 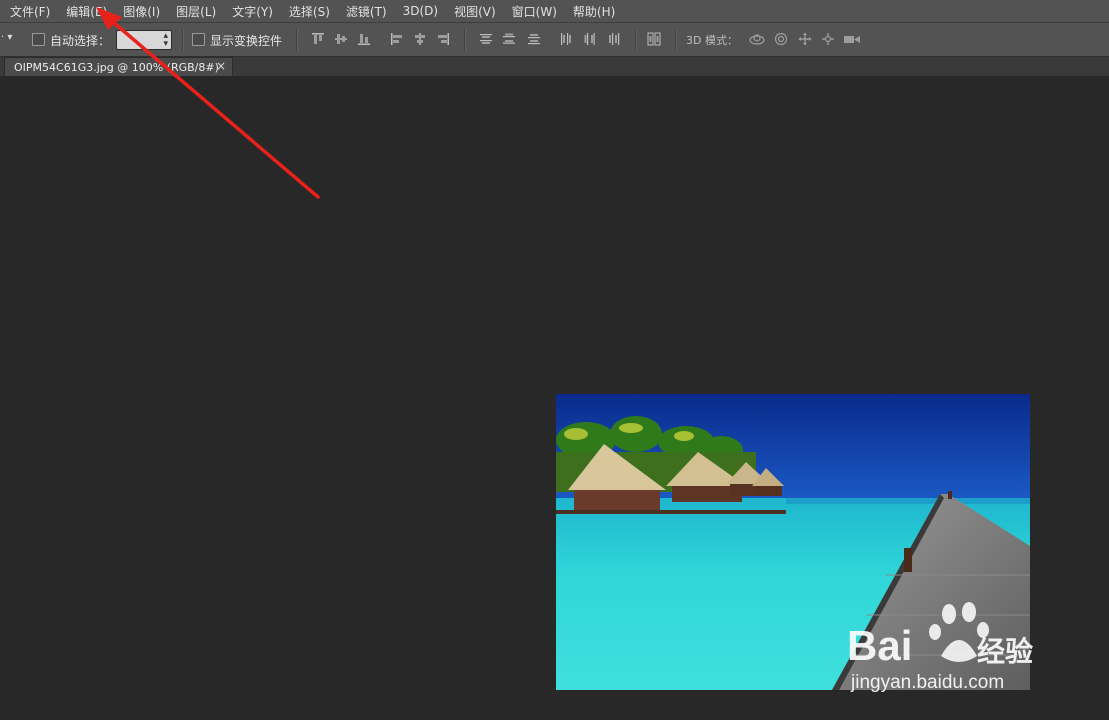 I want to click on watermark-brand: Bai, so click(x=880, y=645).